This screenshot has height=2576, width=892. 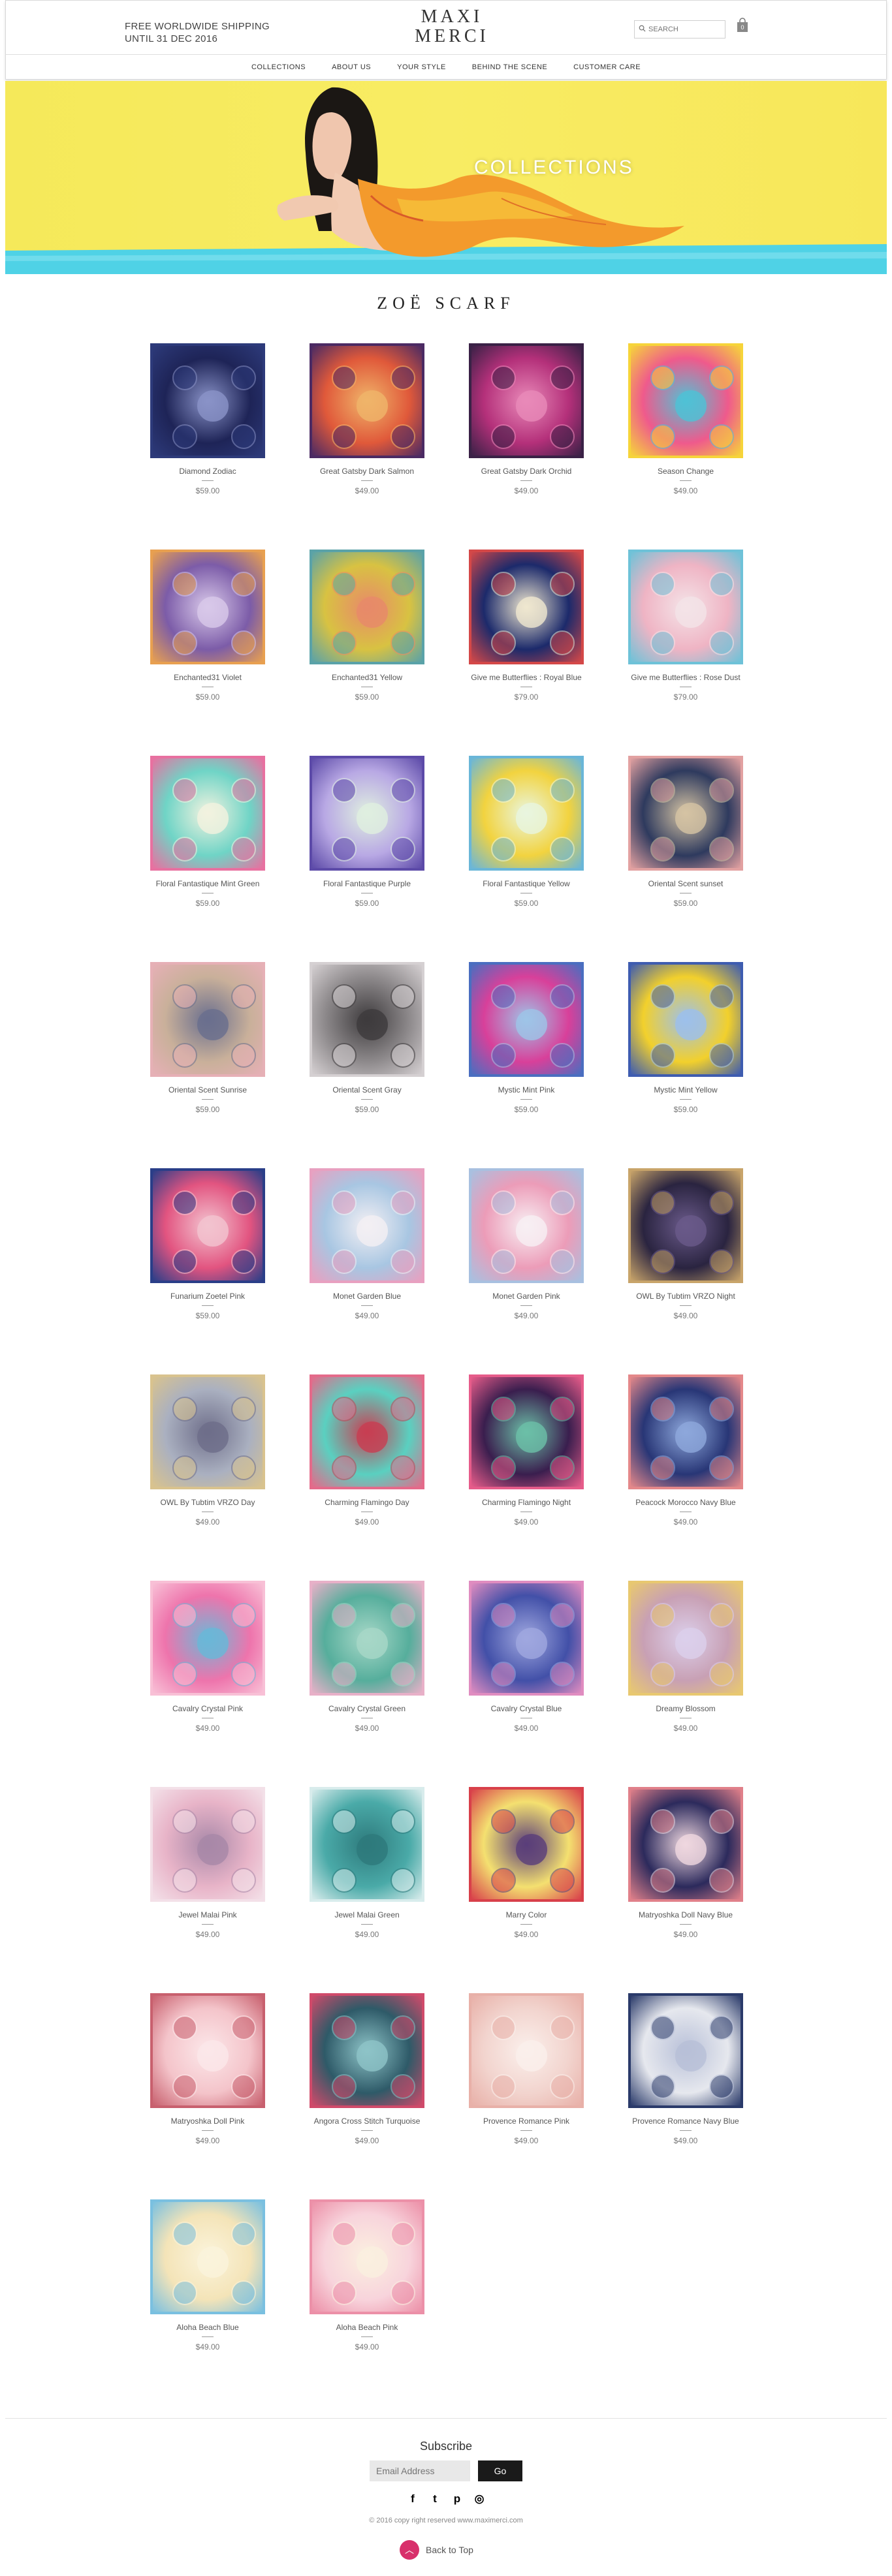 What do you see at coordinates (526, 677) in the screenshot?
I see `product-name: Give me Butterflies : Royal Blue` at bounding box center [526, 677].